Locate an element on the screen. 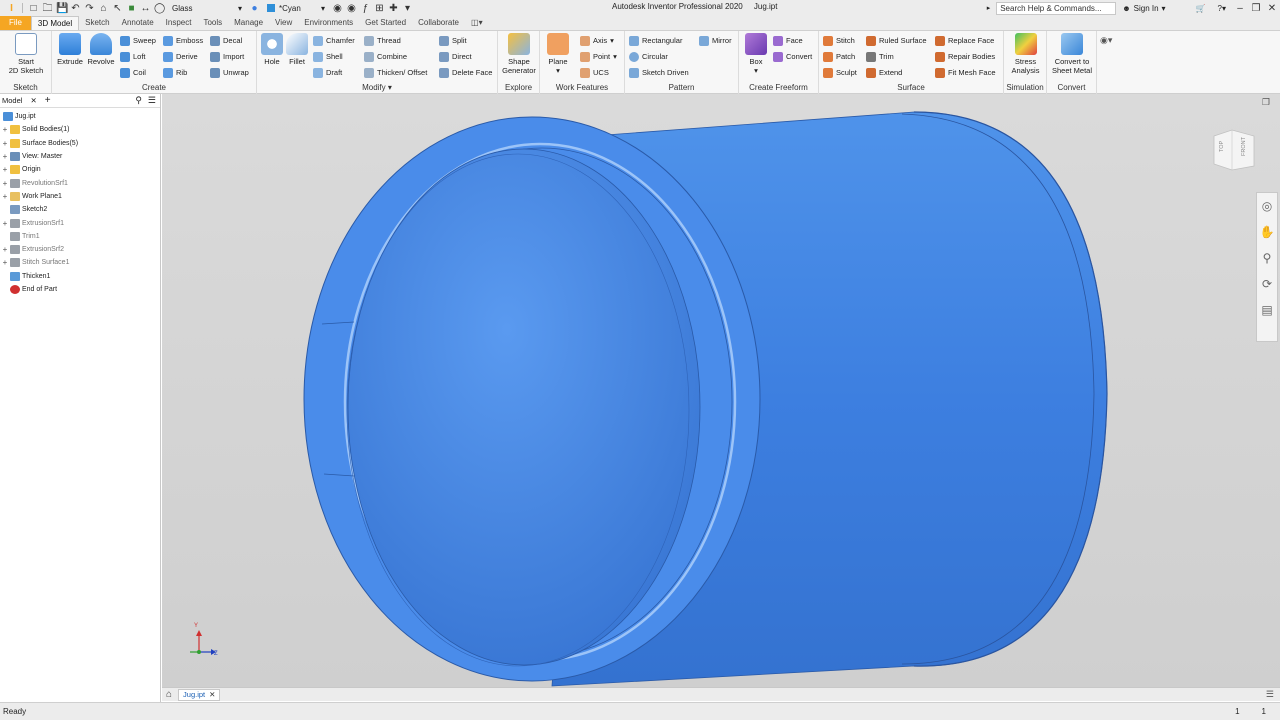 The width and height of the screenshot is (1280, 720). hole-button: Hole is located at coordinates (272, 49).